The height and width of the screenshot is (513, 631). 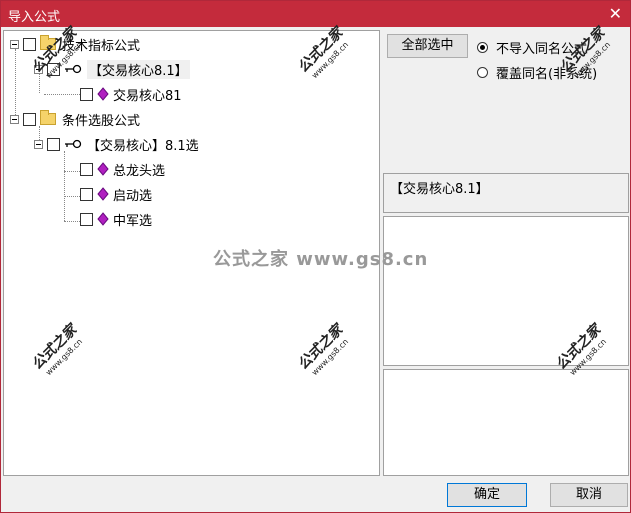 I want to click on node-label: 【交易核心8.1】, so click(x=138, y=69).